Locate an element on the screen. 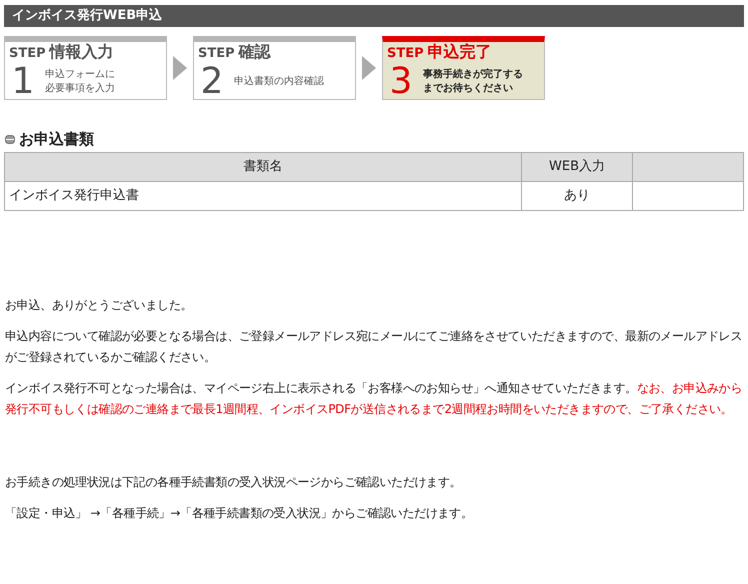 Image resolution: width=748 pixels, height=584 pixels. step-title: 確認 is located at coordinates (254, 52).